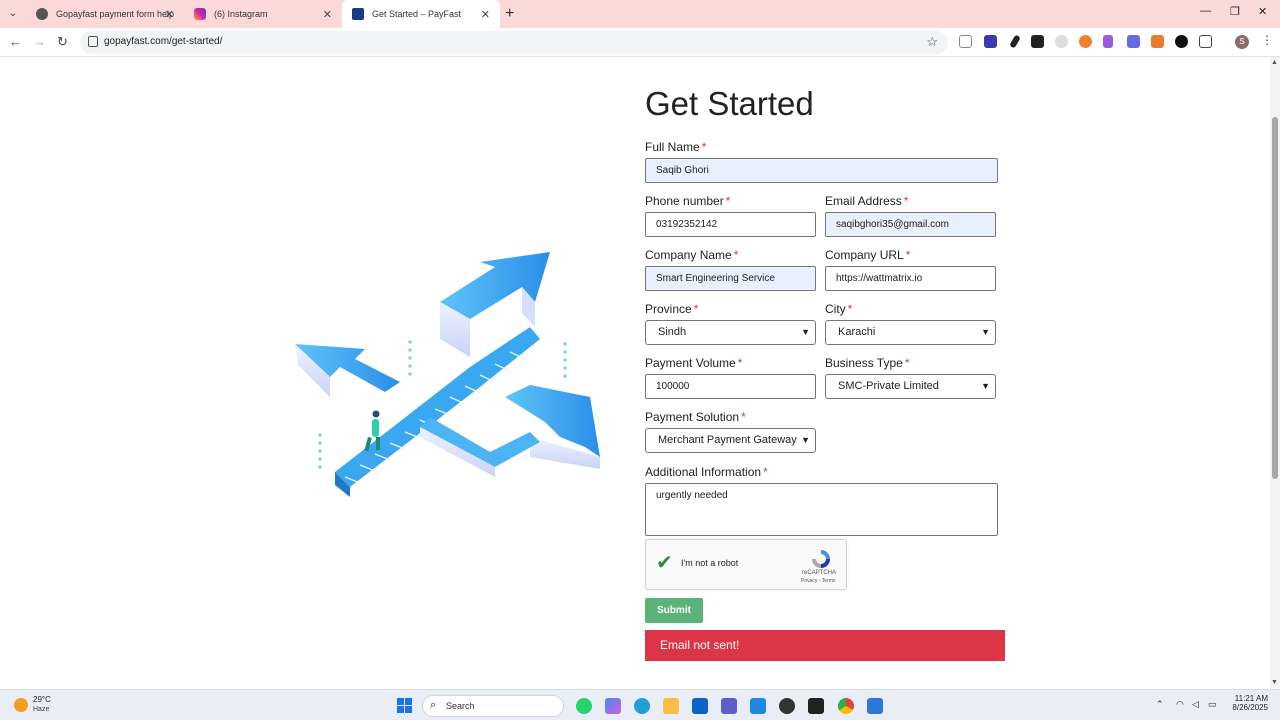 The height and width of the screenshot is (720, 1280). Describe the element at coordinates (584, 706) in the screenshot. I see `whatsapp-icon` at that location.